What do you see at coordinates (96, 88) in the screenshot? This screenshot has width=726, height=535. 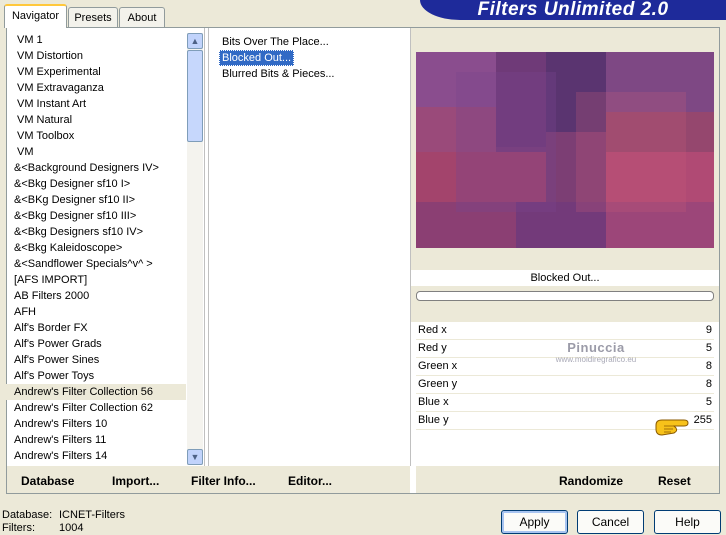 I see `category-item: VM Extravaganza` at bounding box center [96, 88].